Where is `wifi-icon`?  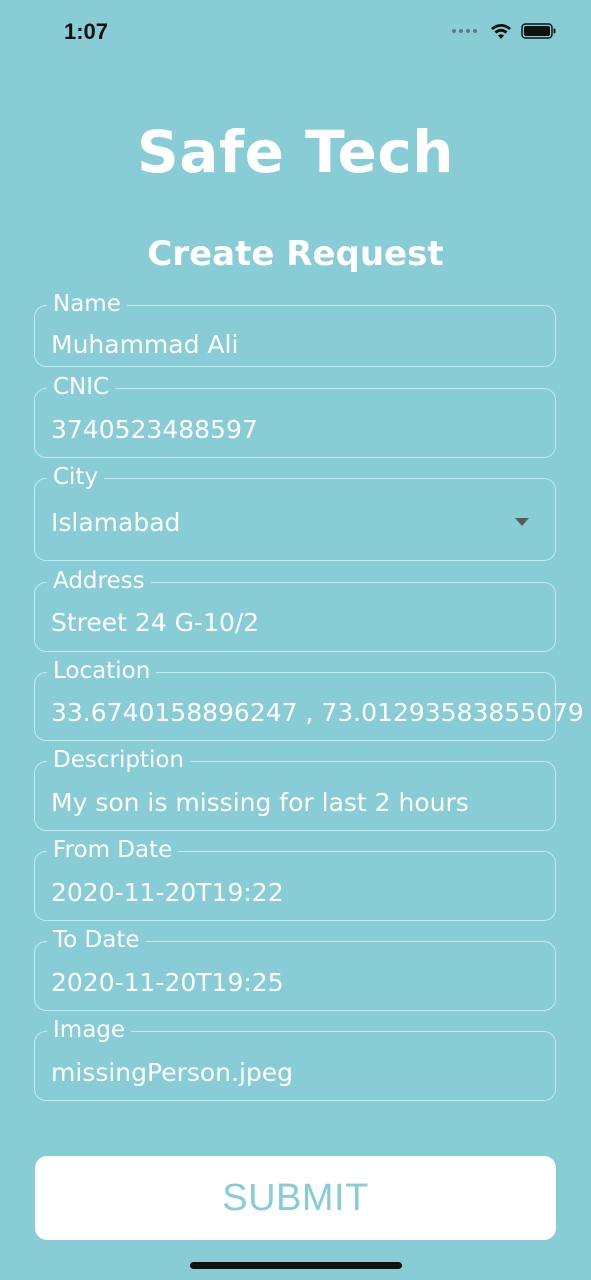
wifi-icon is located at coordinates (501, 31).